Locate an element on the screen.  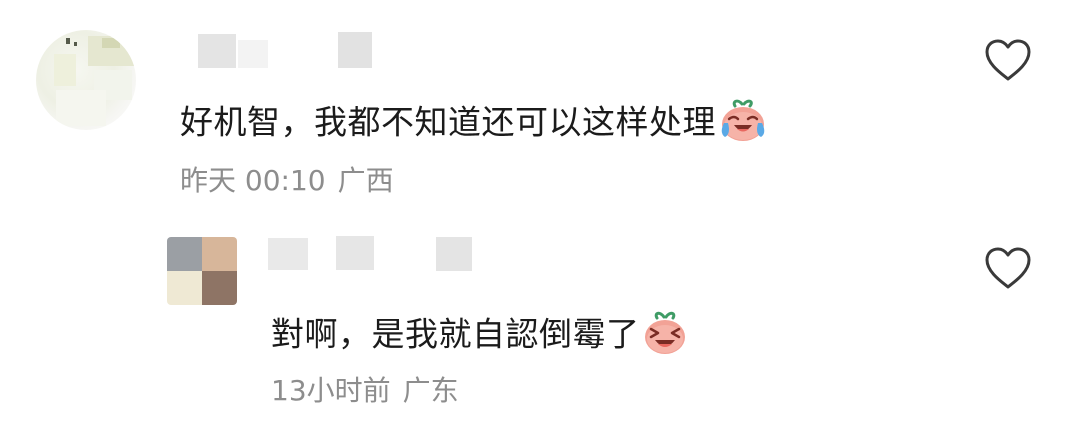
comment-location: 广西 is located at coordinates (365, 180).